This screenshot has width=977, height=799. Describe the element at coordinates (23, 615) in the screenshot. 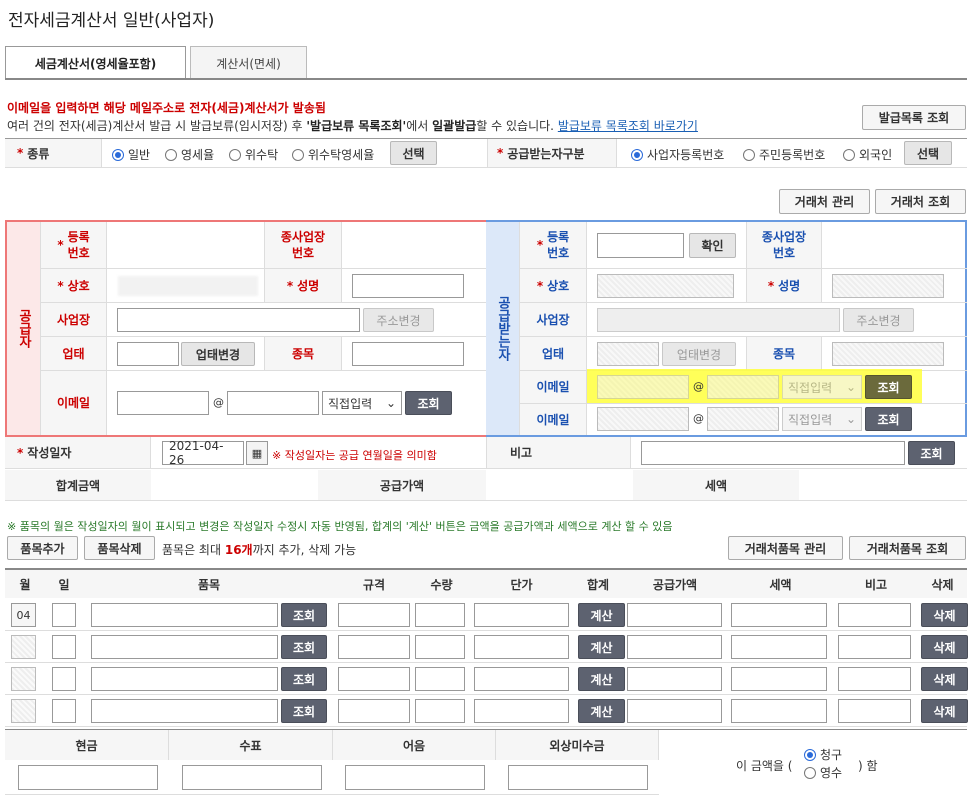

I see `month-field: 04` at that location.